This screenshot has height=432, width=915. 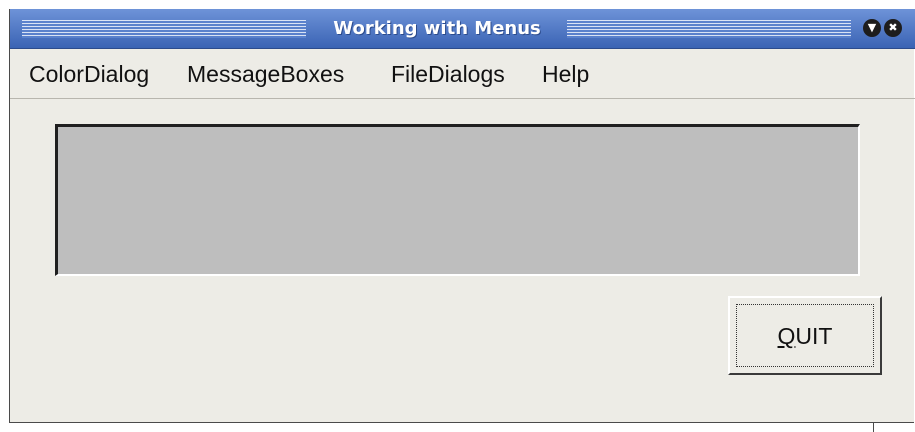 I want to click on title-bar: Working with Menus ▼ ✖, so click(x=462, y=29).